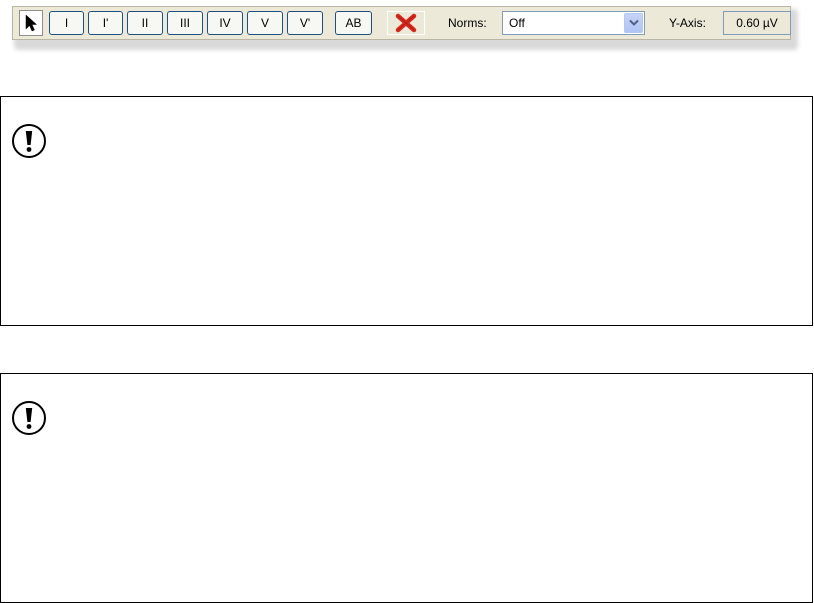 This screenshot has width=814, height=603. I want to click on norms-selected-value: Off, so click(517, 23).